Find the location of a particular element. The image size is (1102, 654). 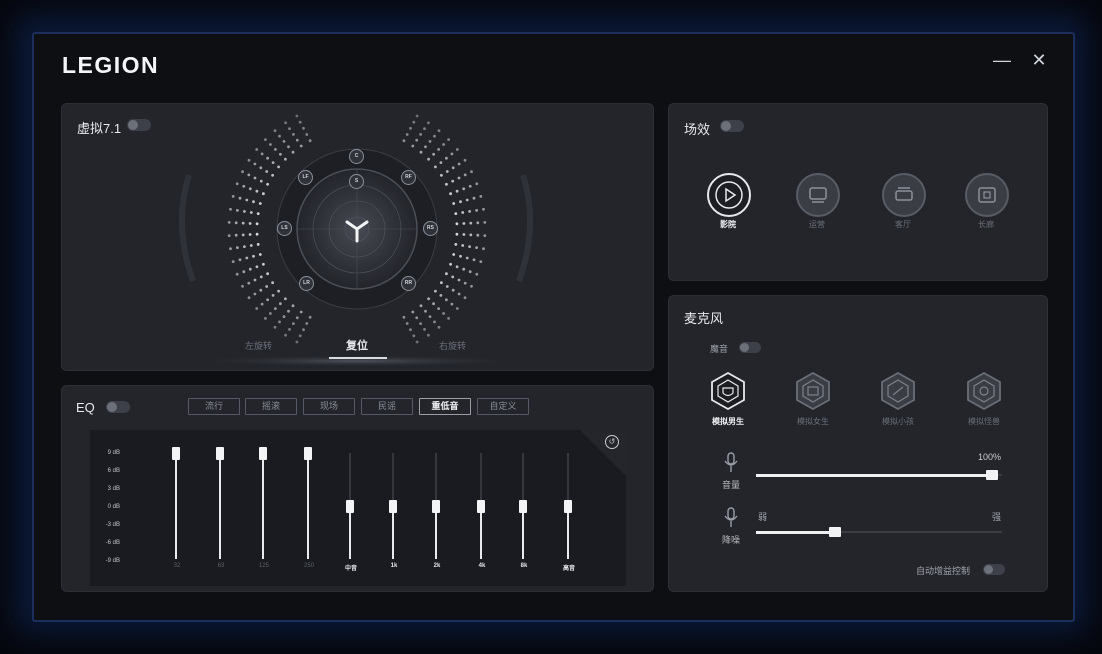

eq-preset-rock: 摇滚 is located at coordinates (271, 406).